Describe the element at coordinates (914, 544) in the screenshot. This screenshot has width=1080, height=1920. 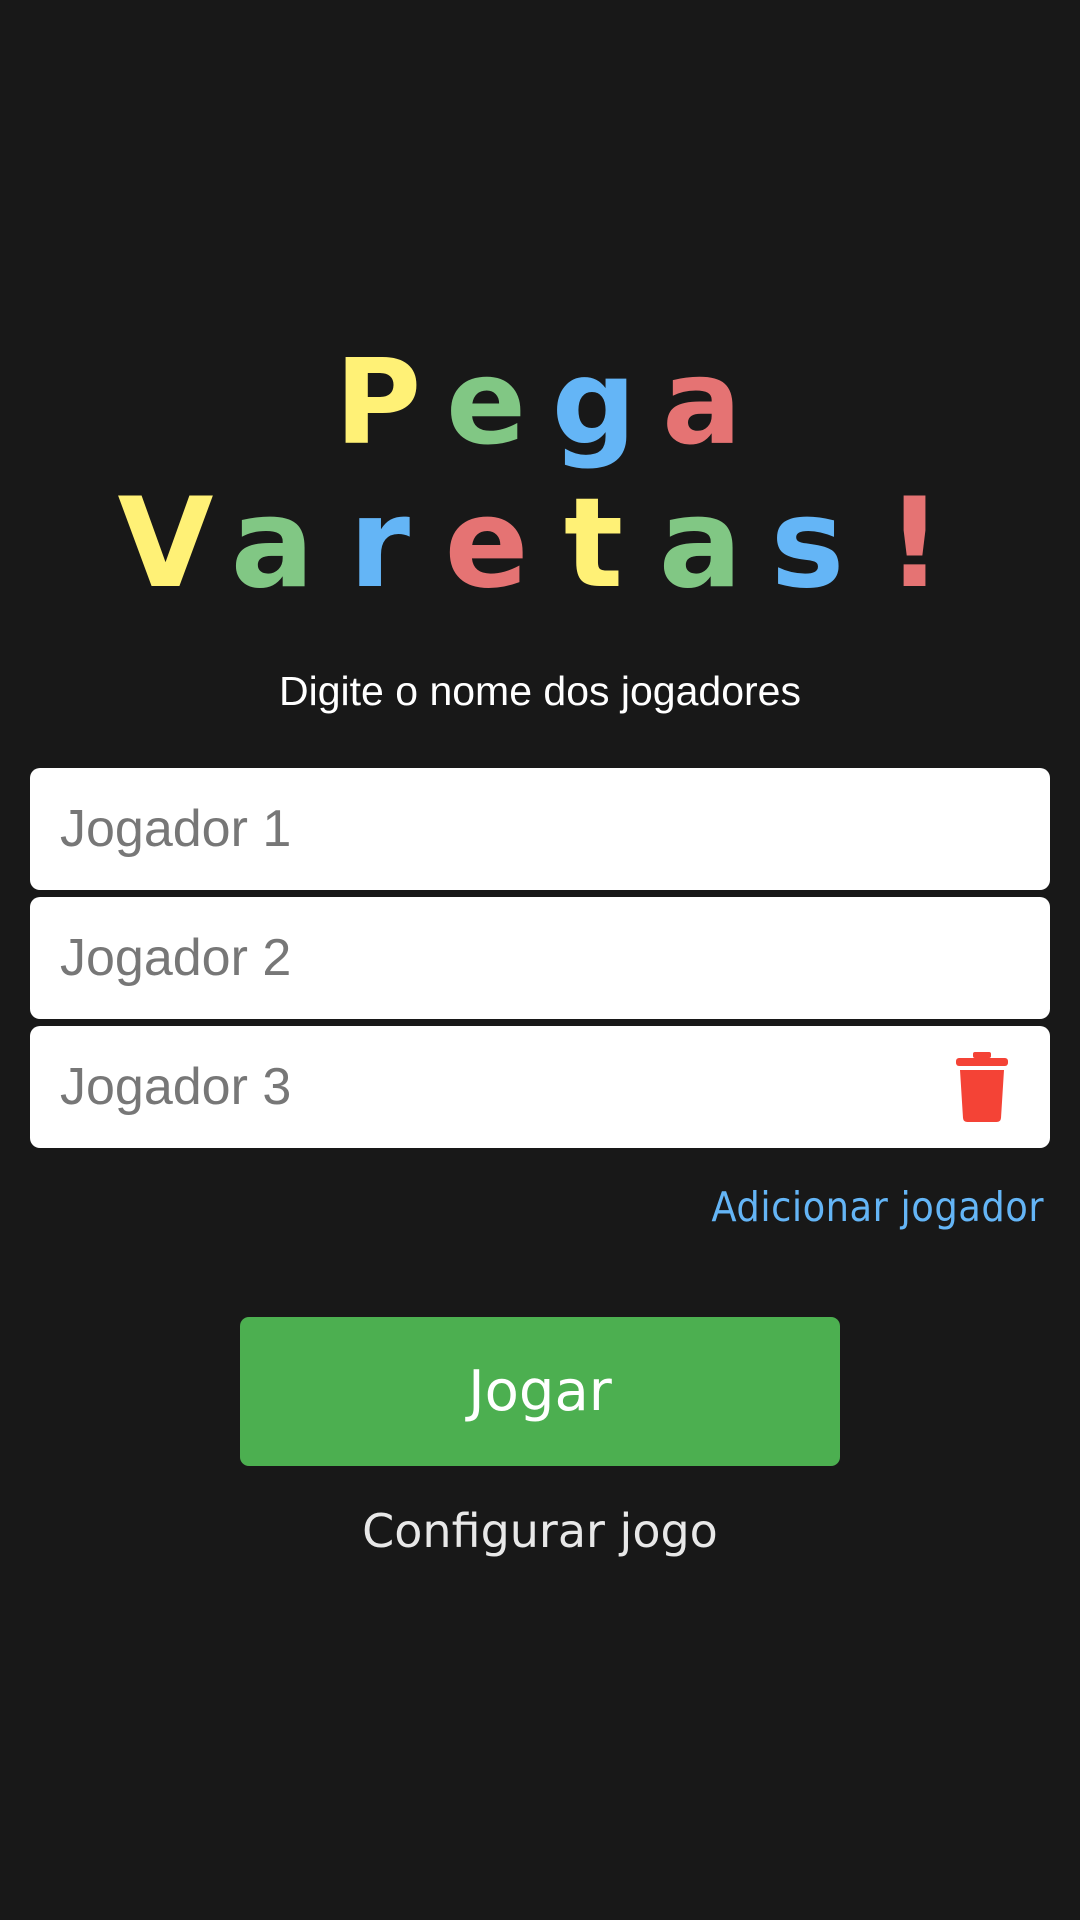
I see `title-letter: !` at that location.